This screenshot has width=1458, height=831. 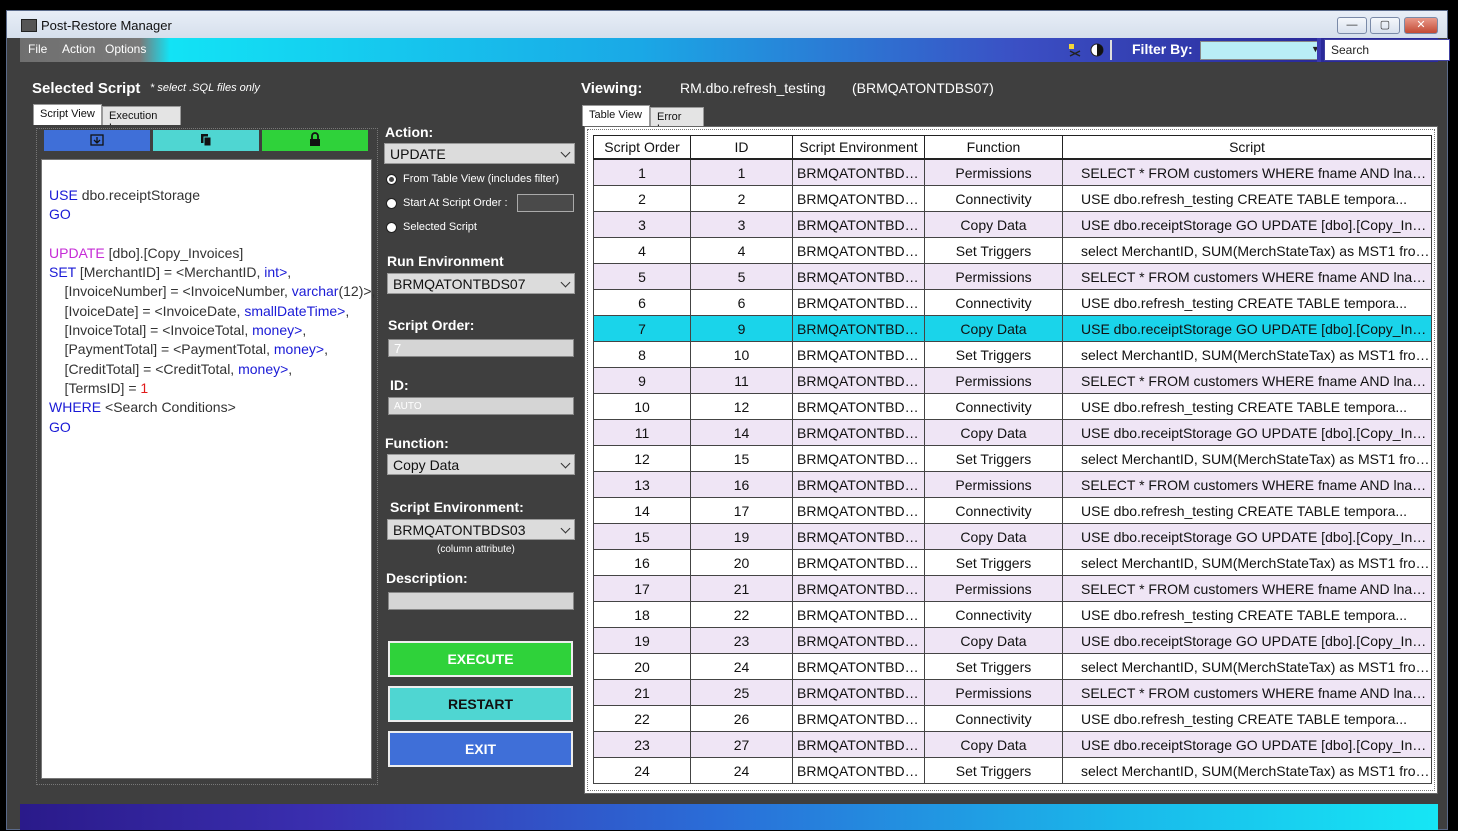 I want to click on theme-toggle-icon, so click(x=1097, y=50).